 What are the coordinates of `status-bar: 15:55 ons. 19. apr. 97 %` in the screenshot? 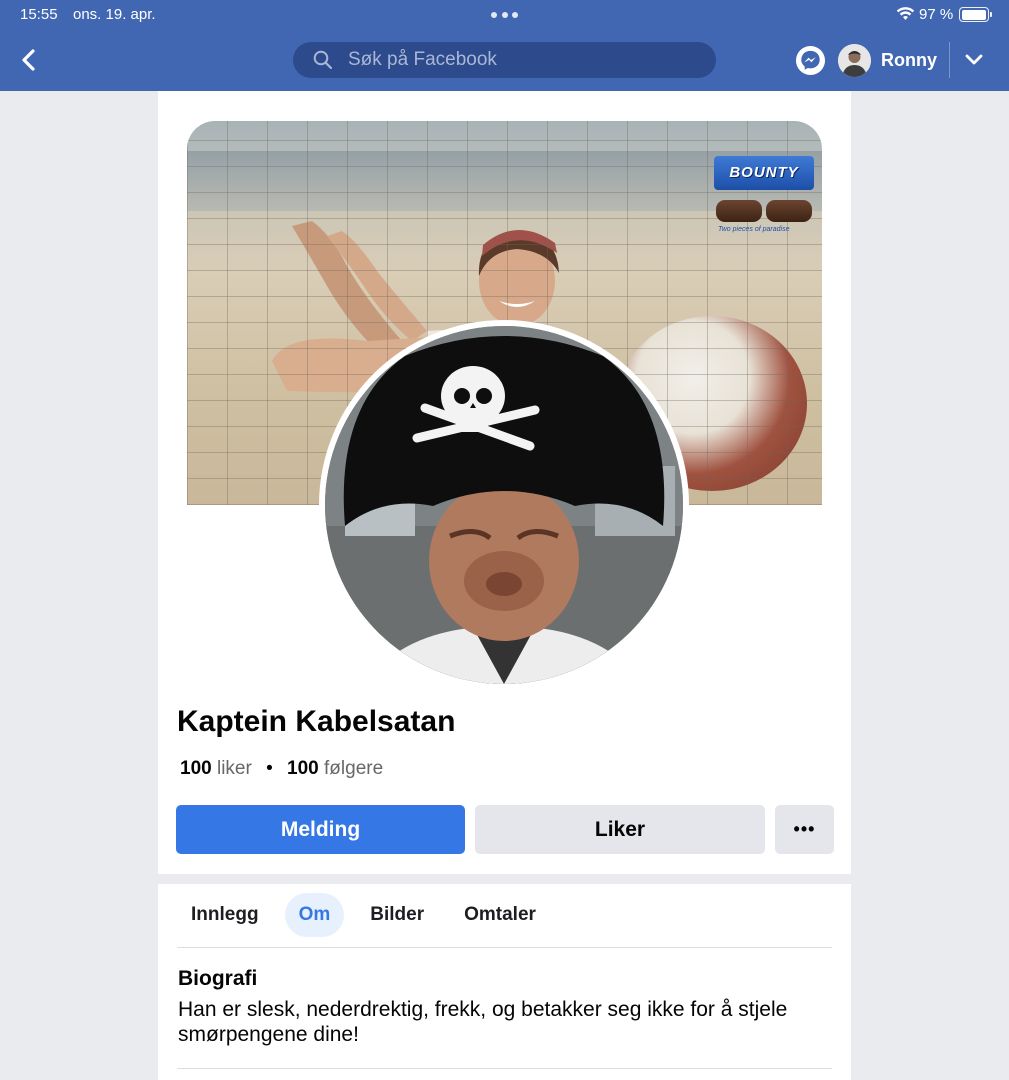 It's located at (504, 15).